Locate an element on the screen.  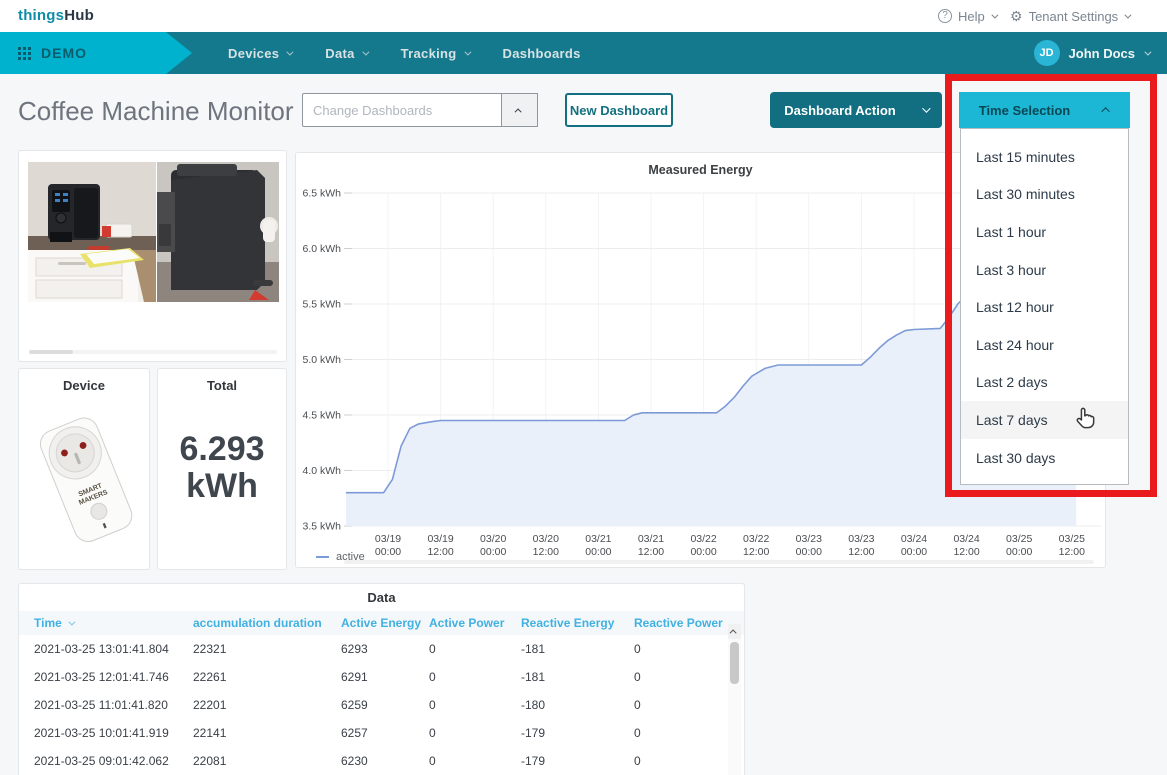
column-header-reactive-energy: Reactive Energy is located at coordinates (577, 623).